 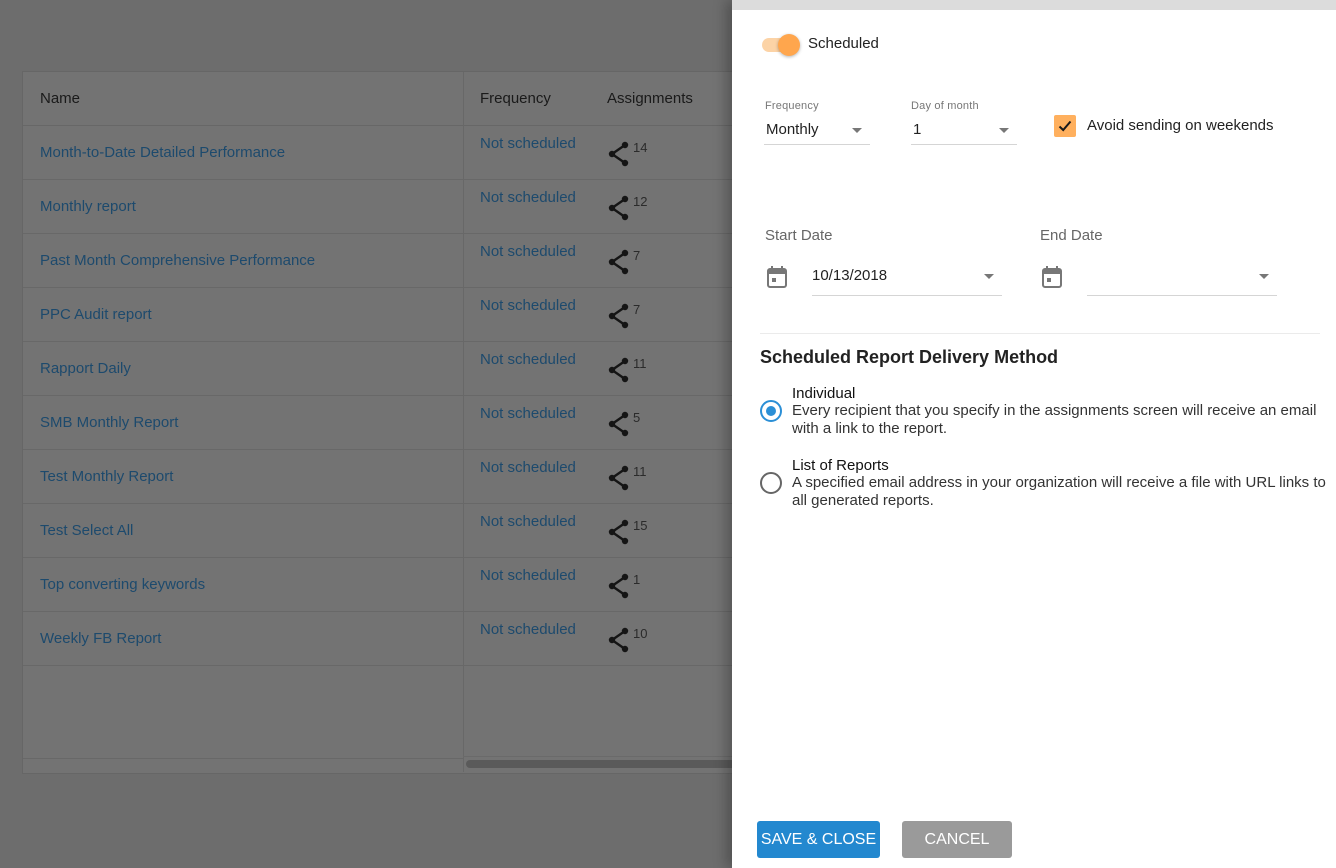 I want to click on avoid-weekends-checkbox, so click(x=1065, y=126).